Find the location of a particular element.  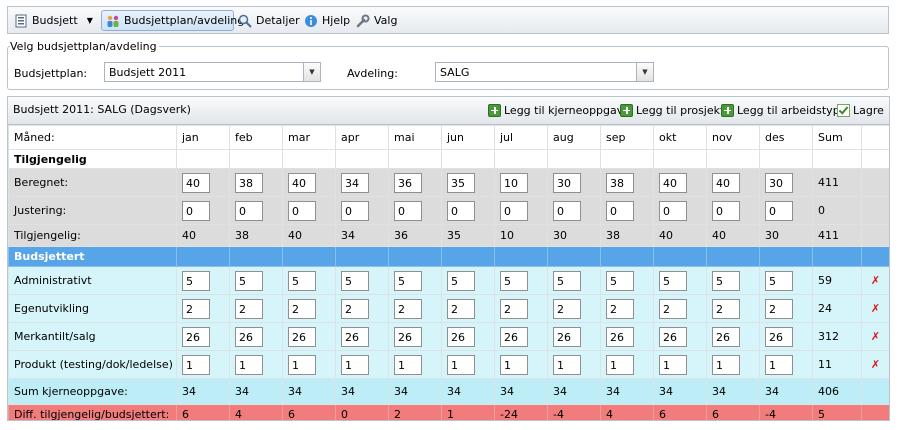

month-value-input: 10 is located at coordinates (514, 182).